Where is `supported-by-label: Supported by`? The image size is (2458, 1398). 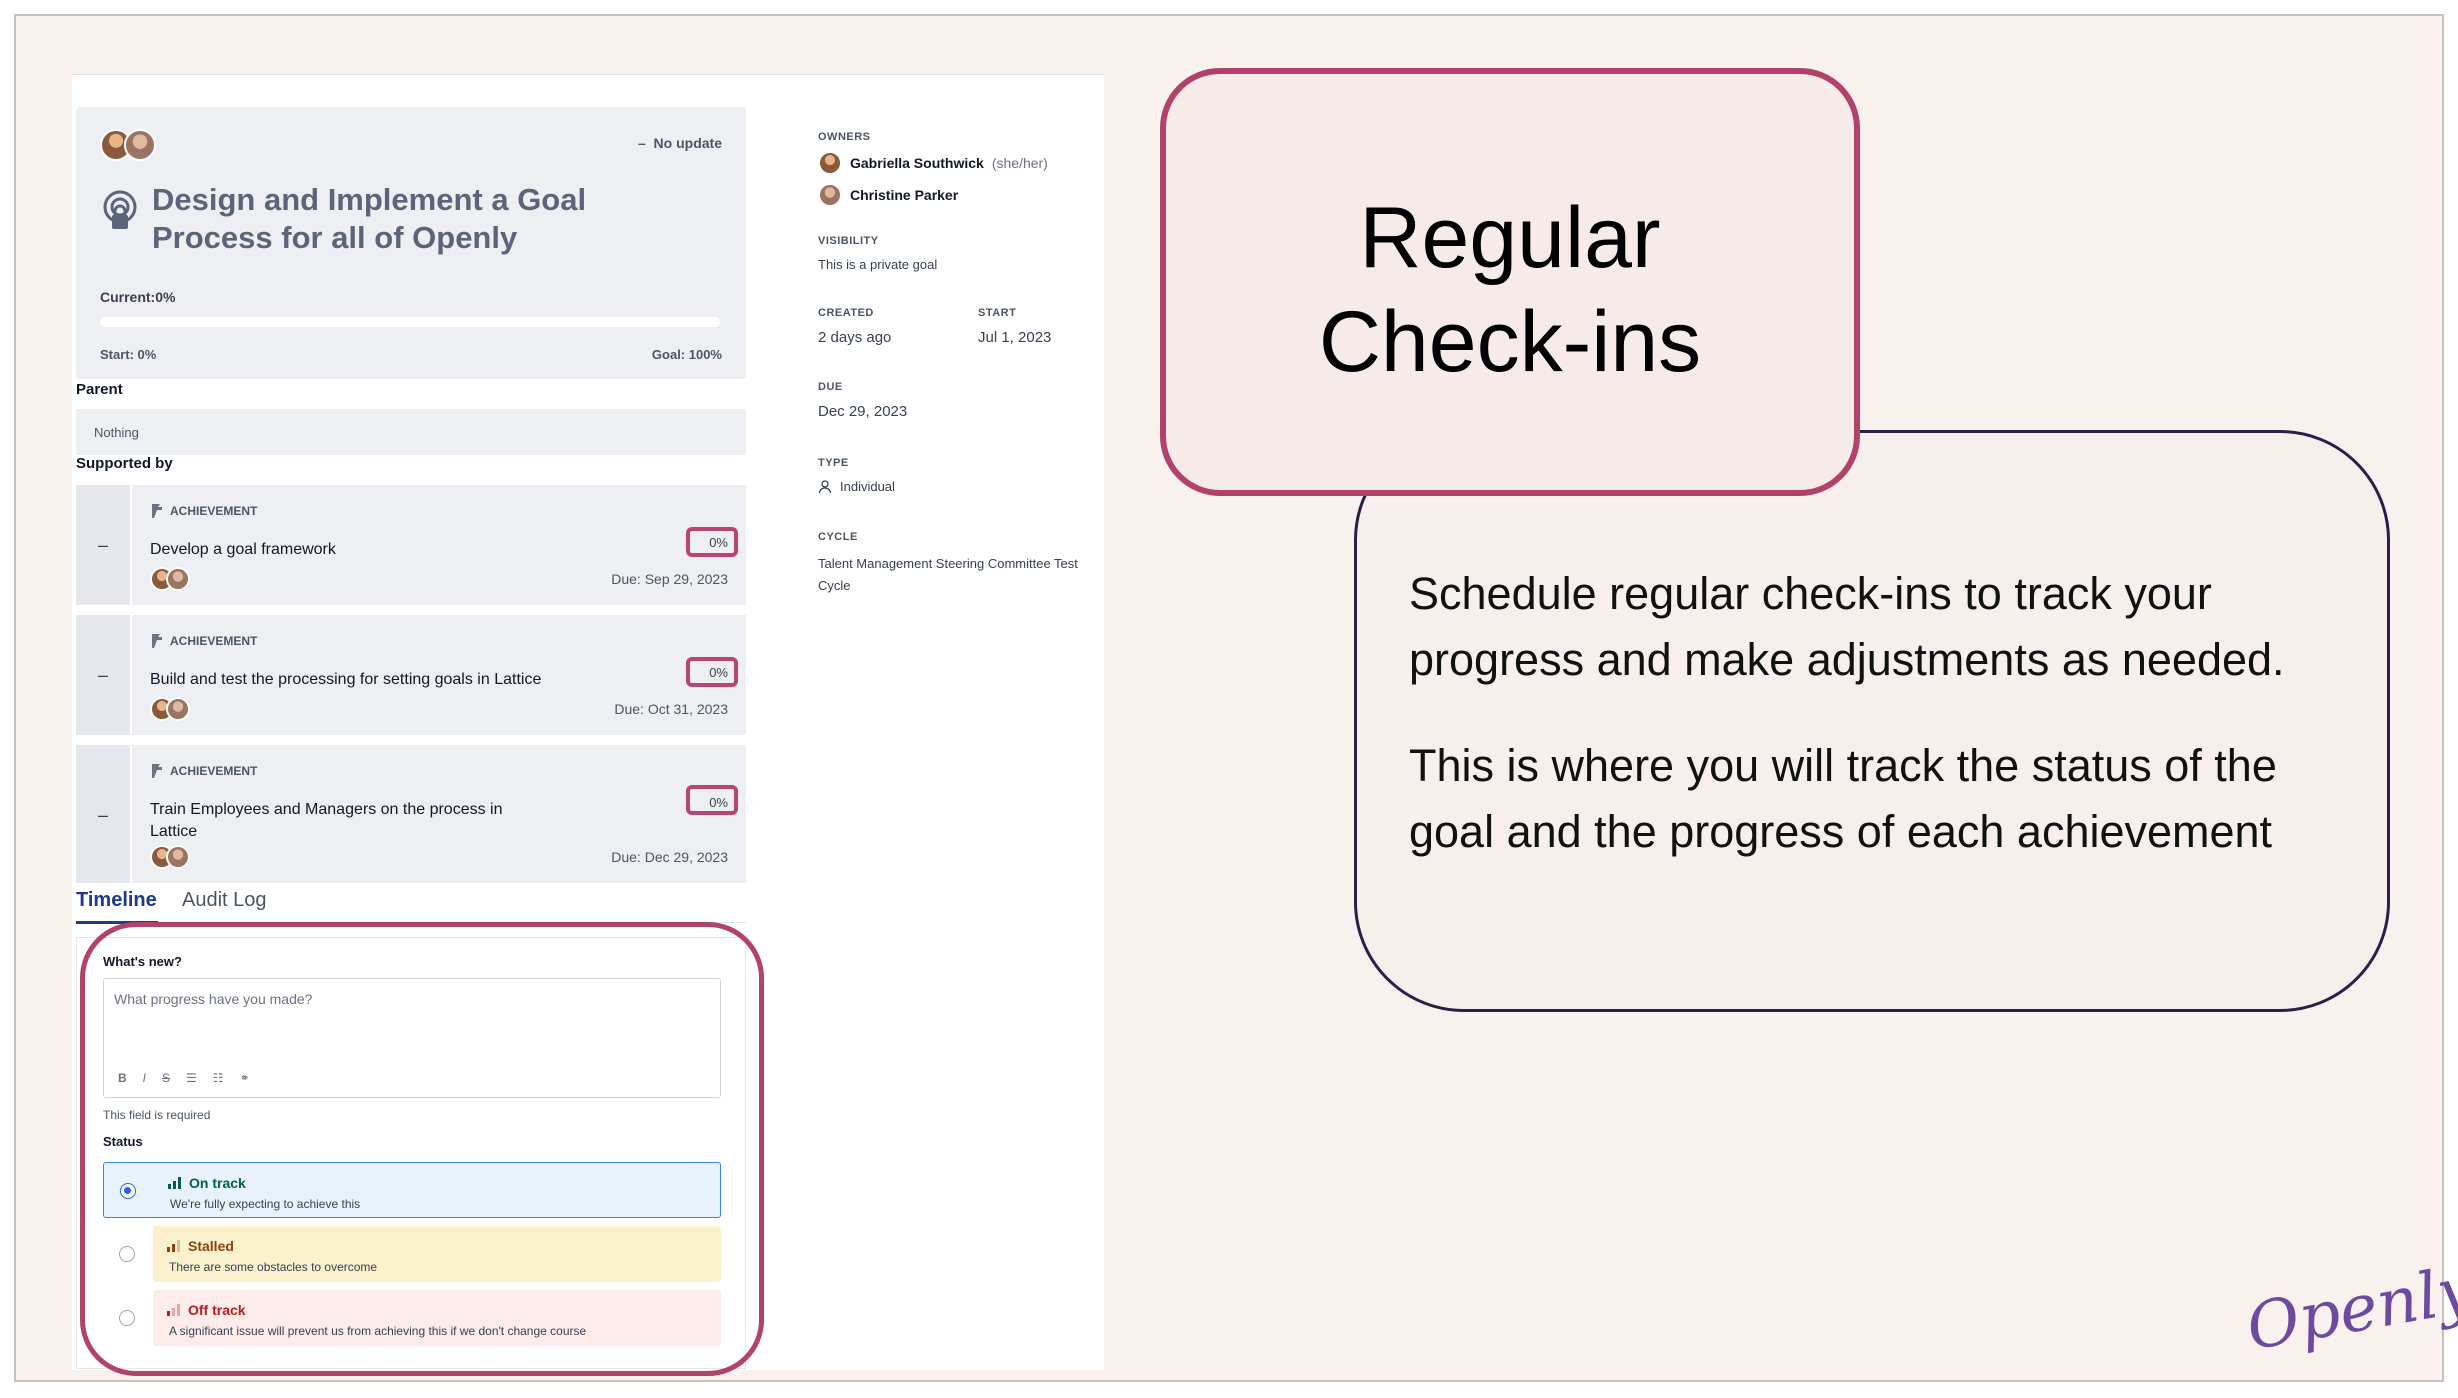
supported-by-label: Supported by is located at coordinates (124, 463).